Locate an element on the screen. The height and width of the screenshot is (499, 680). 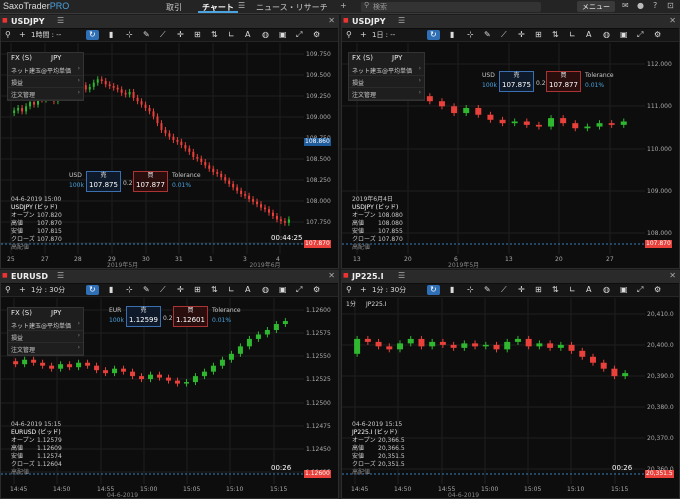
help-icon: ? is located at coordinates (655, 5).